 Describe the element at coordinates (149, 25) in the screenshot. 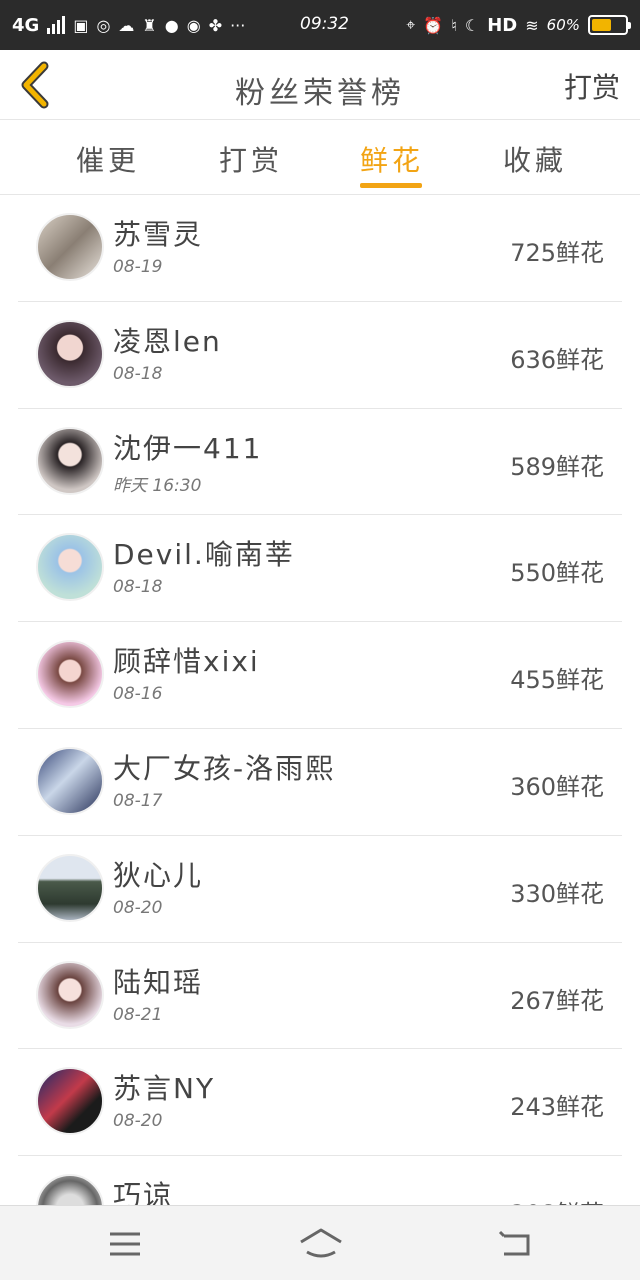

I see `app-icon: ♜` at that location.